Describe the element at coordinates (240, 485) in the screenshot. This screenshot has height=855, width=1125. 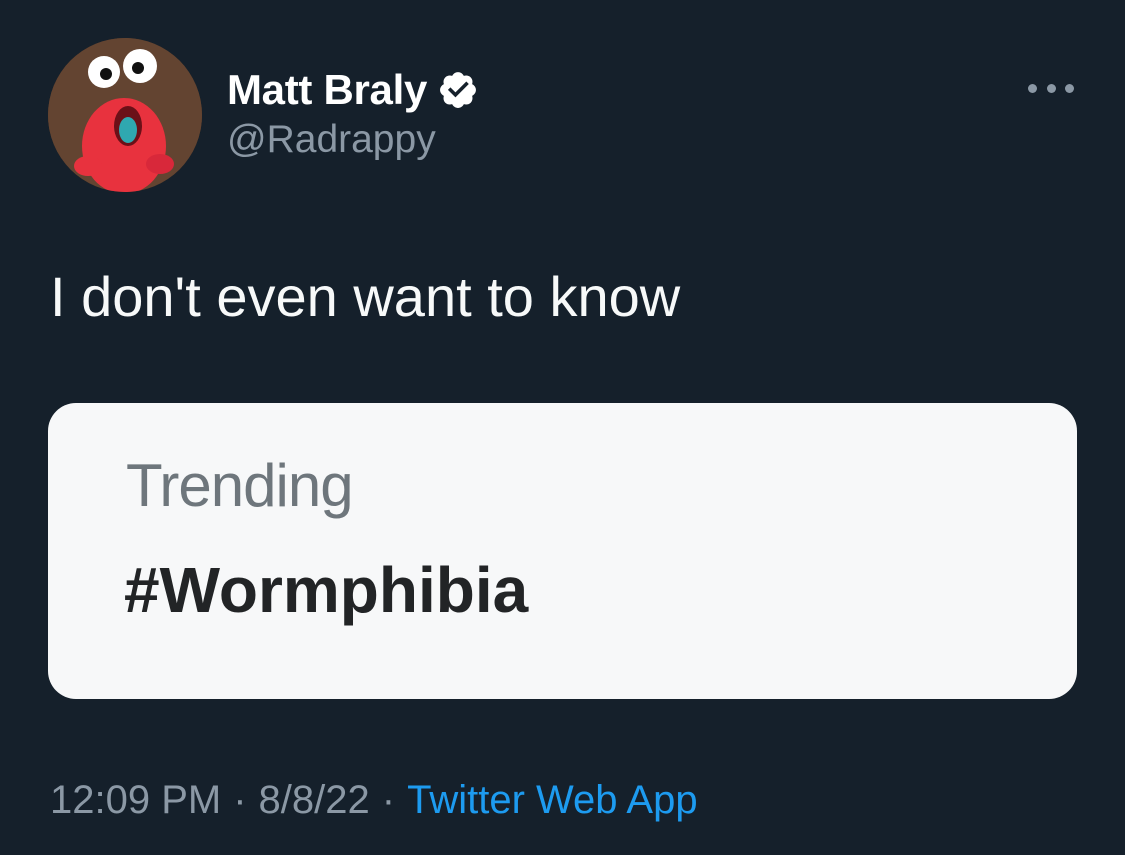
I see `trend-label: Trending` at that location.